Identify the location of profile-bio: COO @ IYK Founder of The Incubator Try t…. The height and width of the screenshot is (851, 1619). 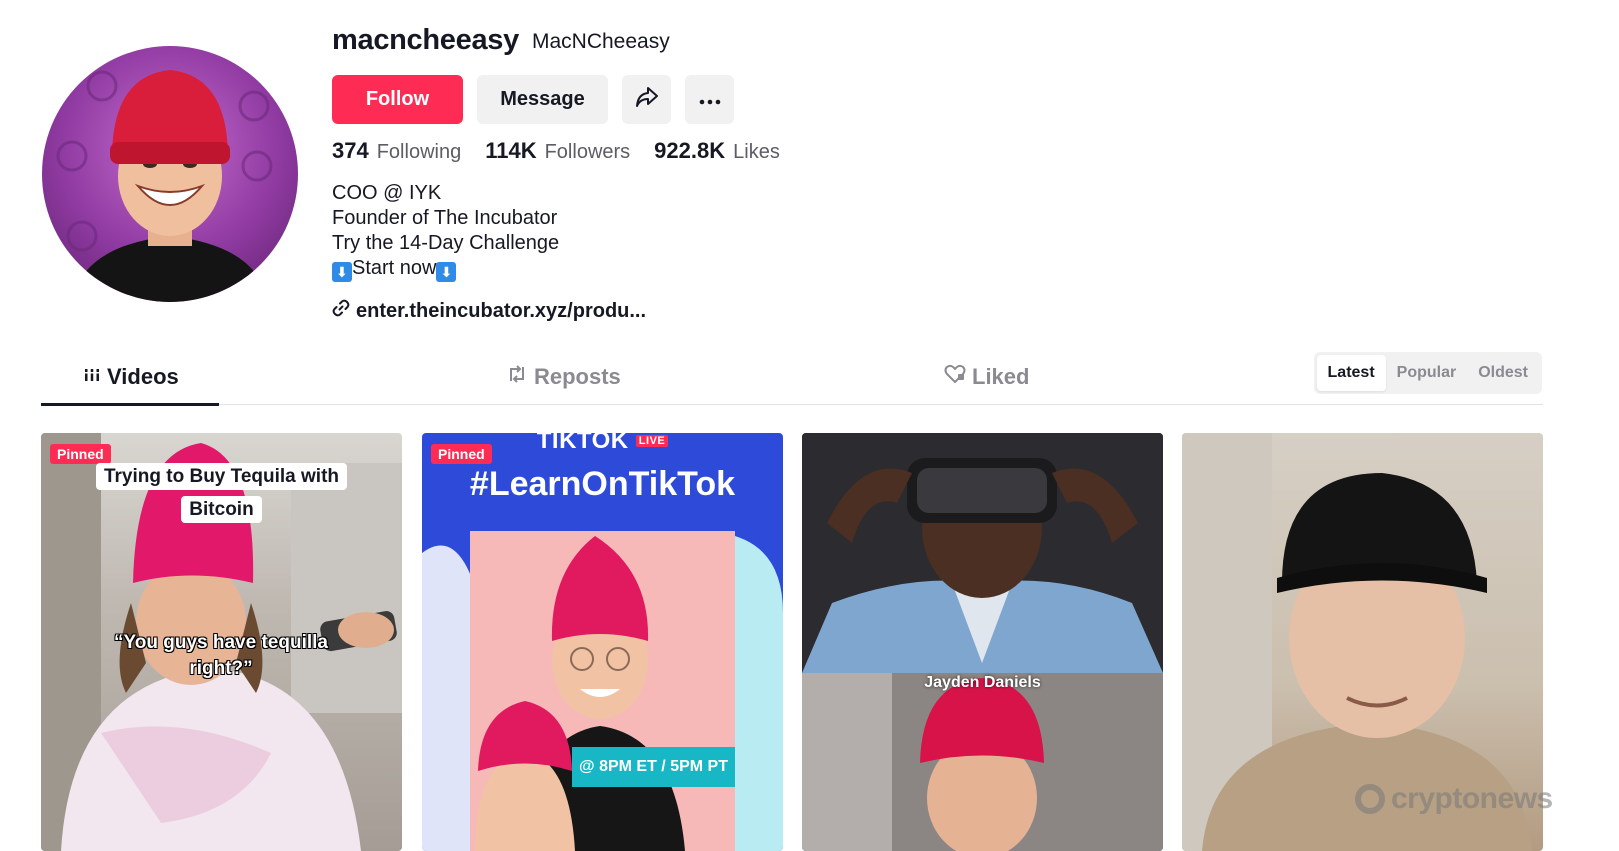
(445, 231).